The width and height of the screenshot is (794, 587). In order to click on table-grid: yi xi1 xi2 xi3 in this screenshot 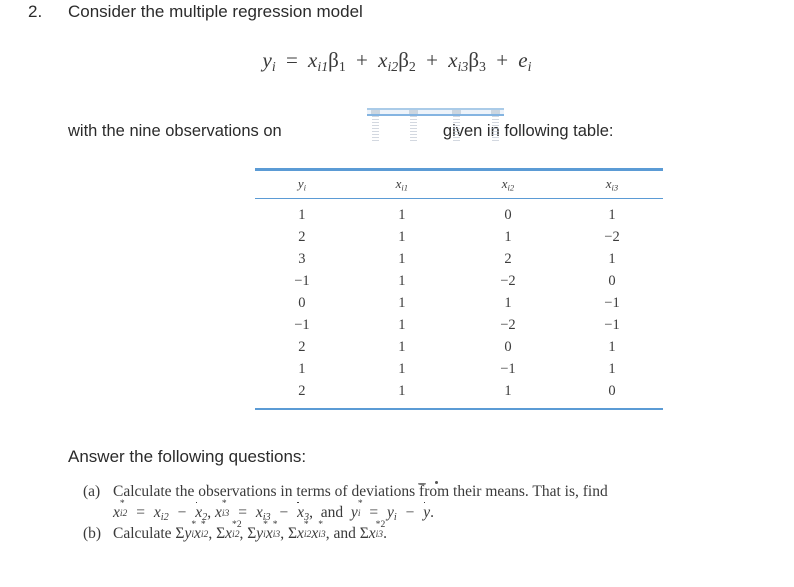, I will do `click(459, 184)`.